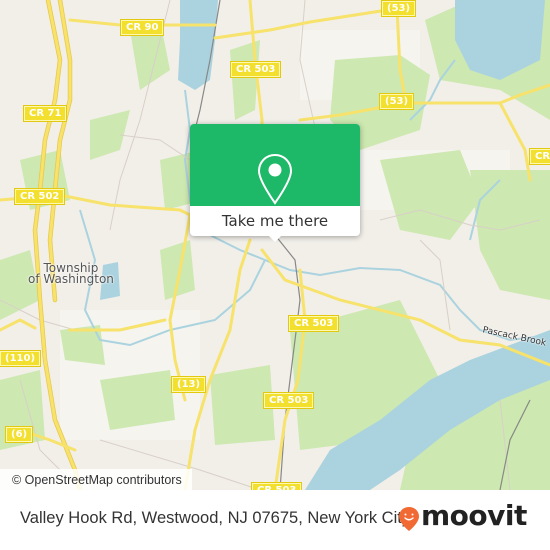 The height and width of the screenshot is (550, 550). What do you see at coordinates (275, 238) in the screenshot?
I see `popup-pointer` at bounding box center [275, 238].